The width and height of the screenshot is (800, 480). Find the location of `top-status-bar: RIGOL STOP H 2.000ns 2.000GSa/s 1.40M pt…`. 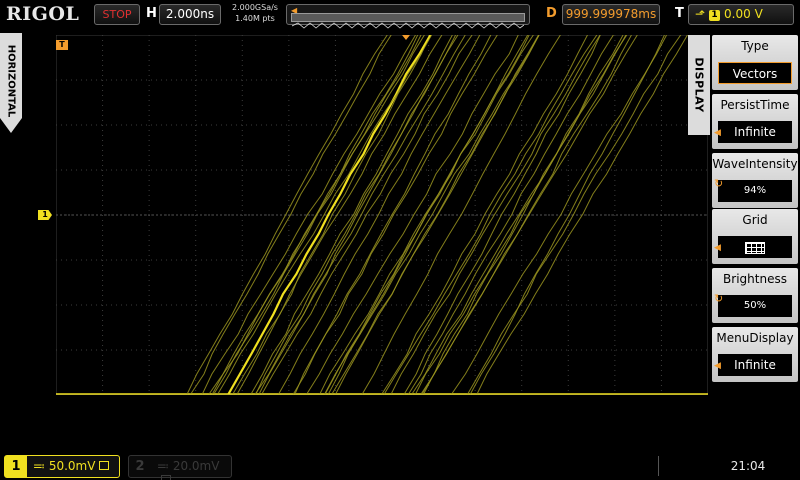

top-status-bar: RIGOL STOP H 2.000ns 2.000GSa/s 1.40M pt… is located at coordinates (400, 15).